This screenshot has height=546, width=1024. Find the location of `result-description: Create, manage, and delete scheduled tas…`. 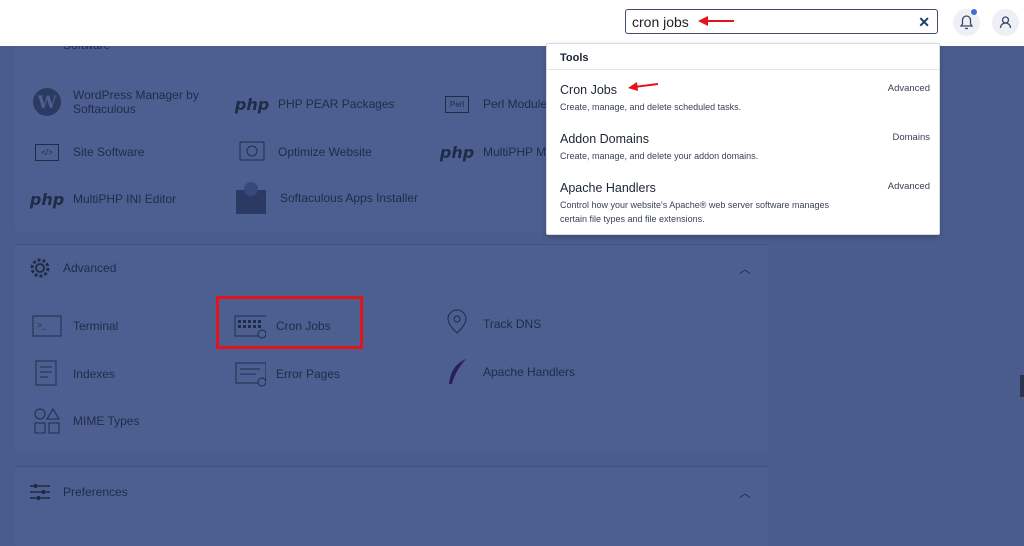

result-description: Create, manage, and delete scheduled tas… is located at coordinates (651, 107).